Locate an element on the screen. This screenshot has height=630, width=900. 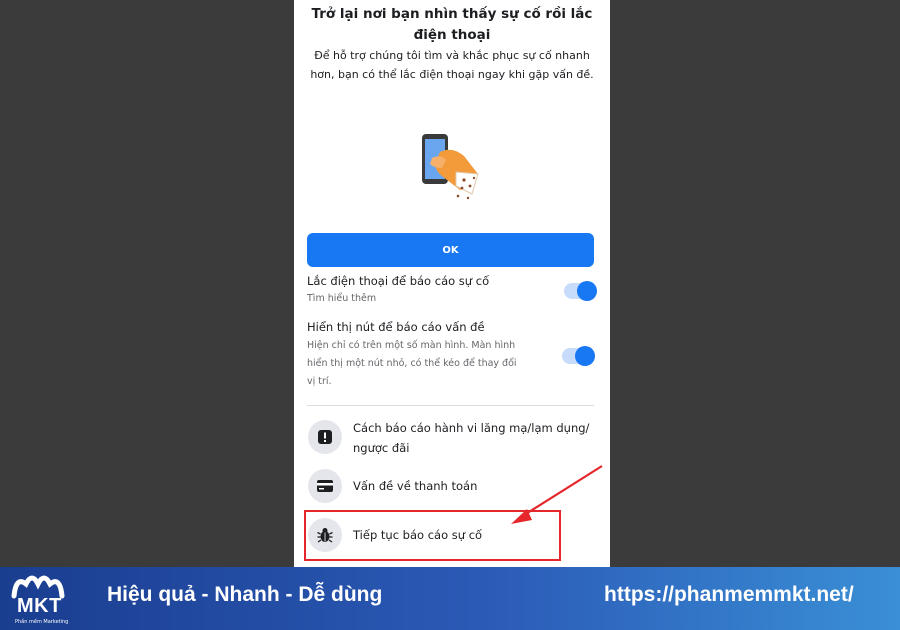
exclamation-icon is located at coordinates (325, 437).